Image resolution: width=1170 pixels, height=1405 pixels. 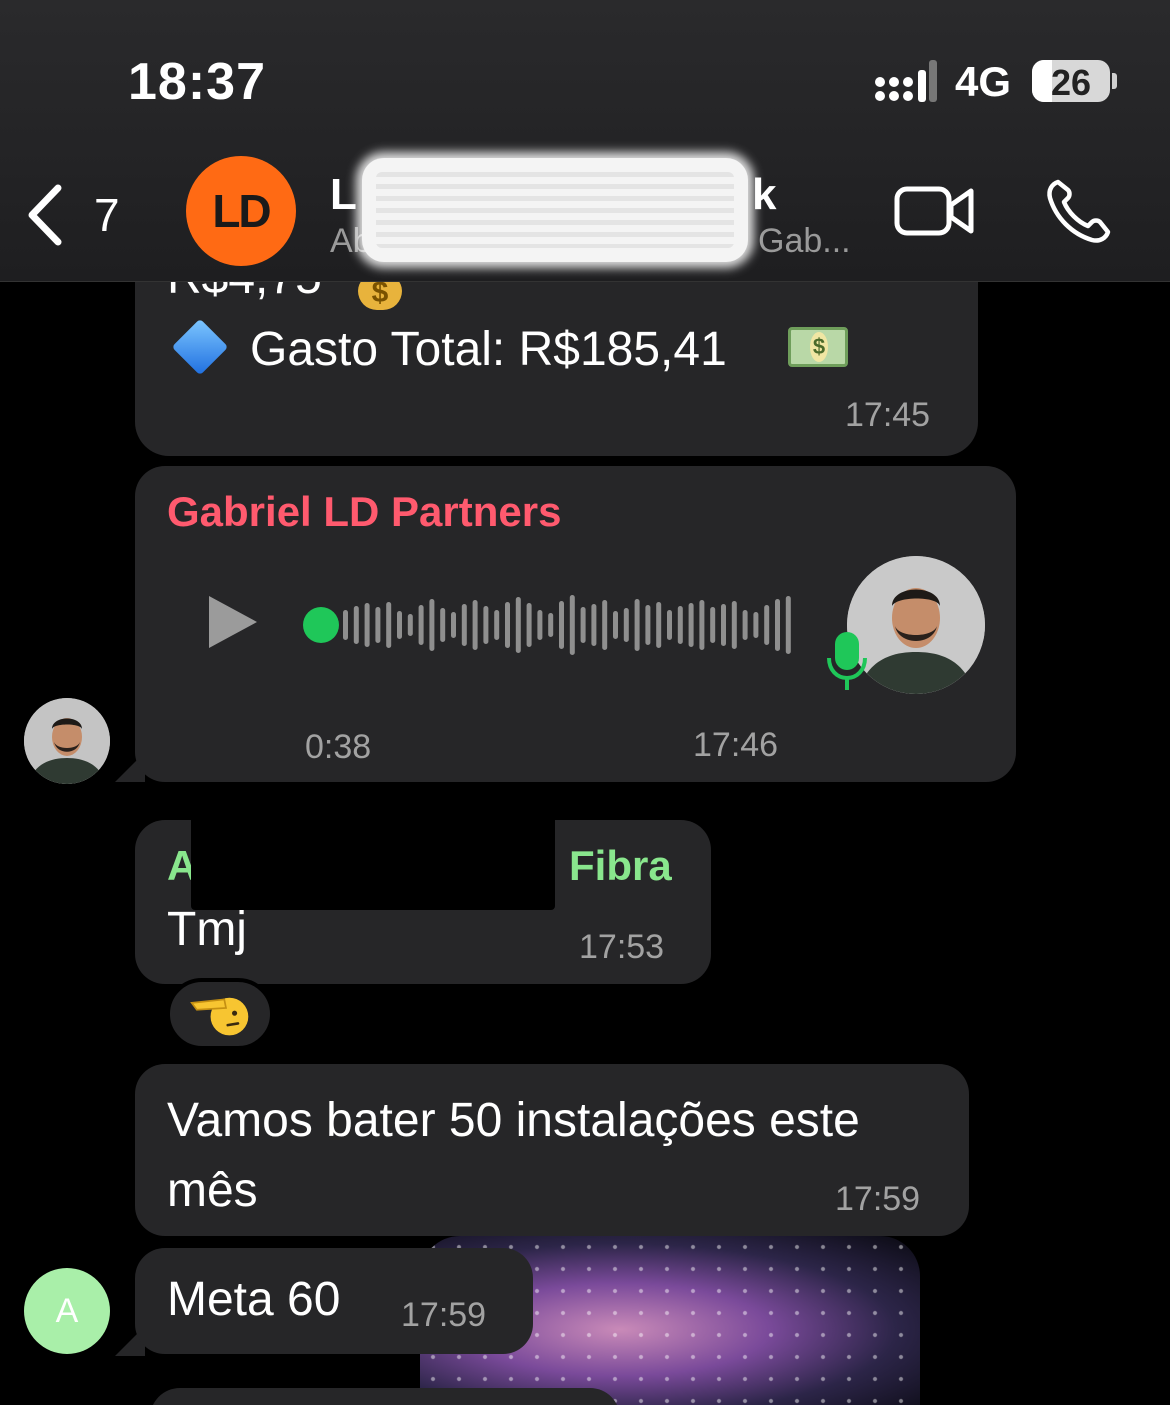 What do you see at coordinates (67, 741) in the screenshot?
I see `sender-avatar` at bounding box center [67, 741].